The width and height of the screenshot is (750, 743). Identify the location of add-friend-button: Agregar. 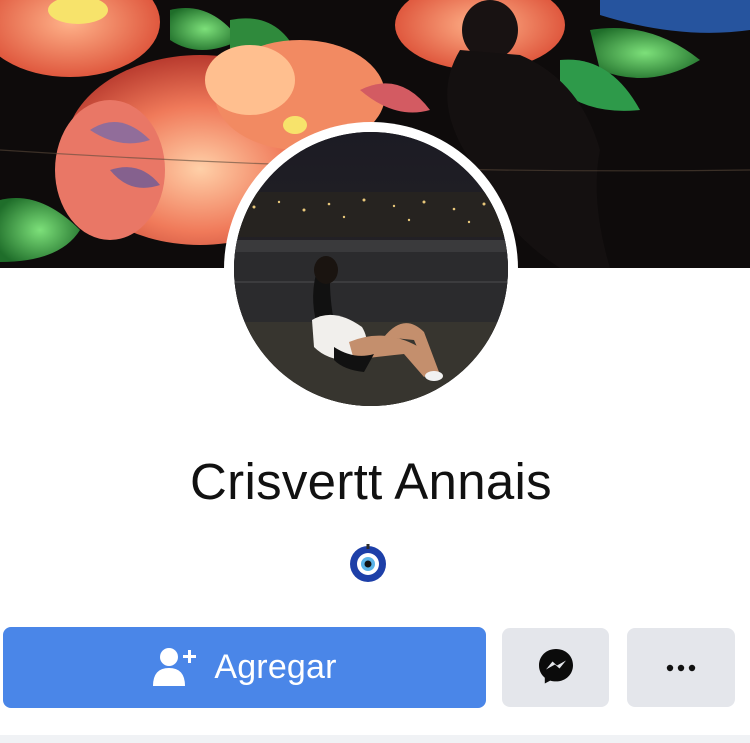
(244, 667).